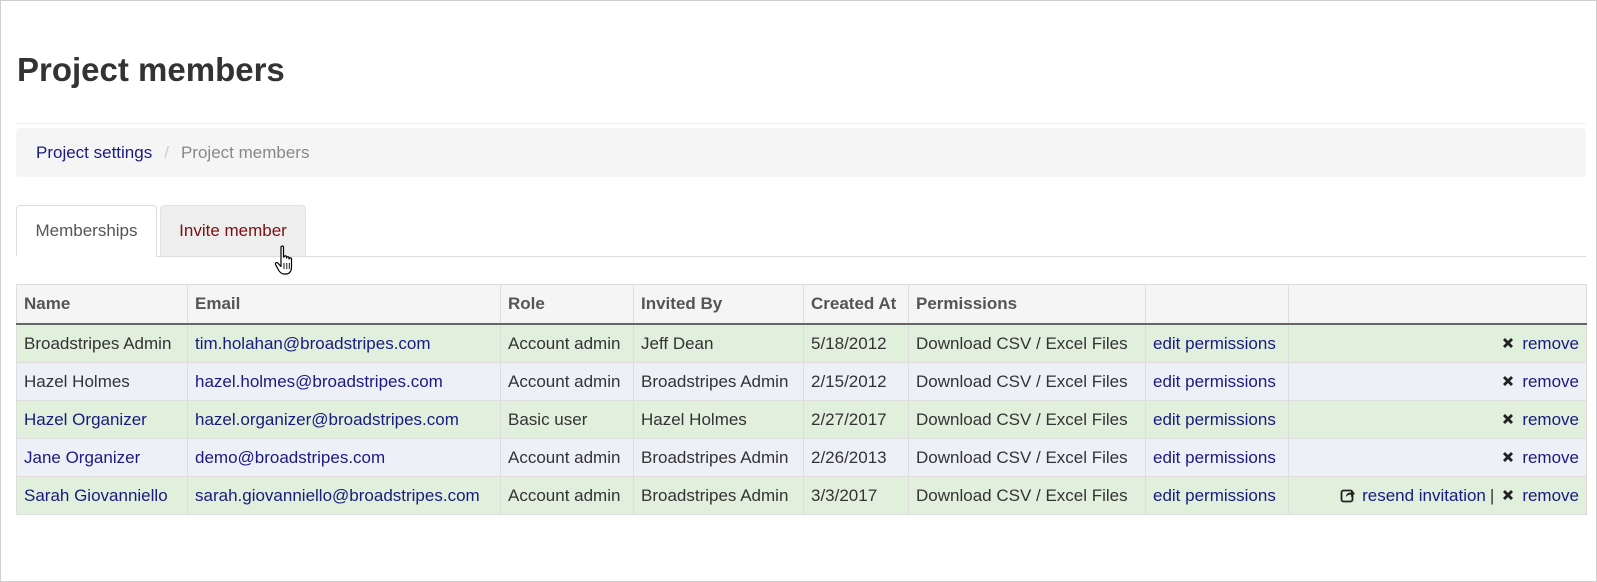 The width and height of the screenshot is (1597, 582). Describe the element at coordinates (290, 457) in the screenshot. I see `member-email-link: demo@broadstripes.com` at that location.